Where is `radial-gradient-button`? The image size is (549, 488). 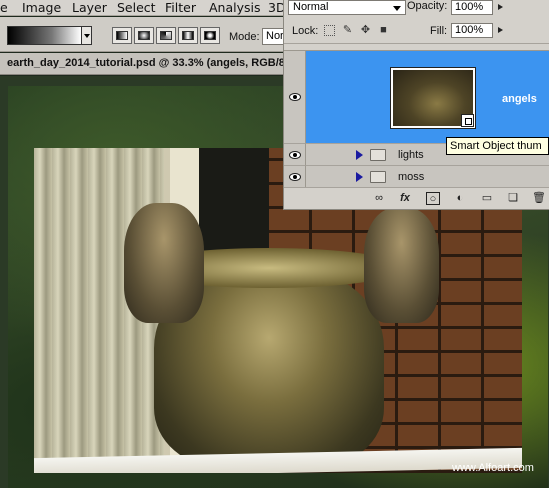
radial-gradient-button is located at coordinates (144, 35).